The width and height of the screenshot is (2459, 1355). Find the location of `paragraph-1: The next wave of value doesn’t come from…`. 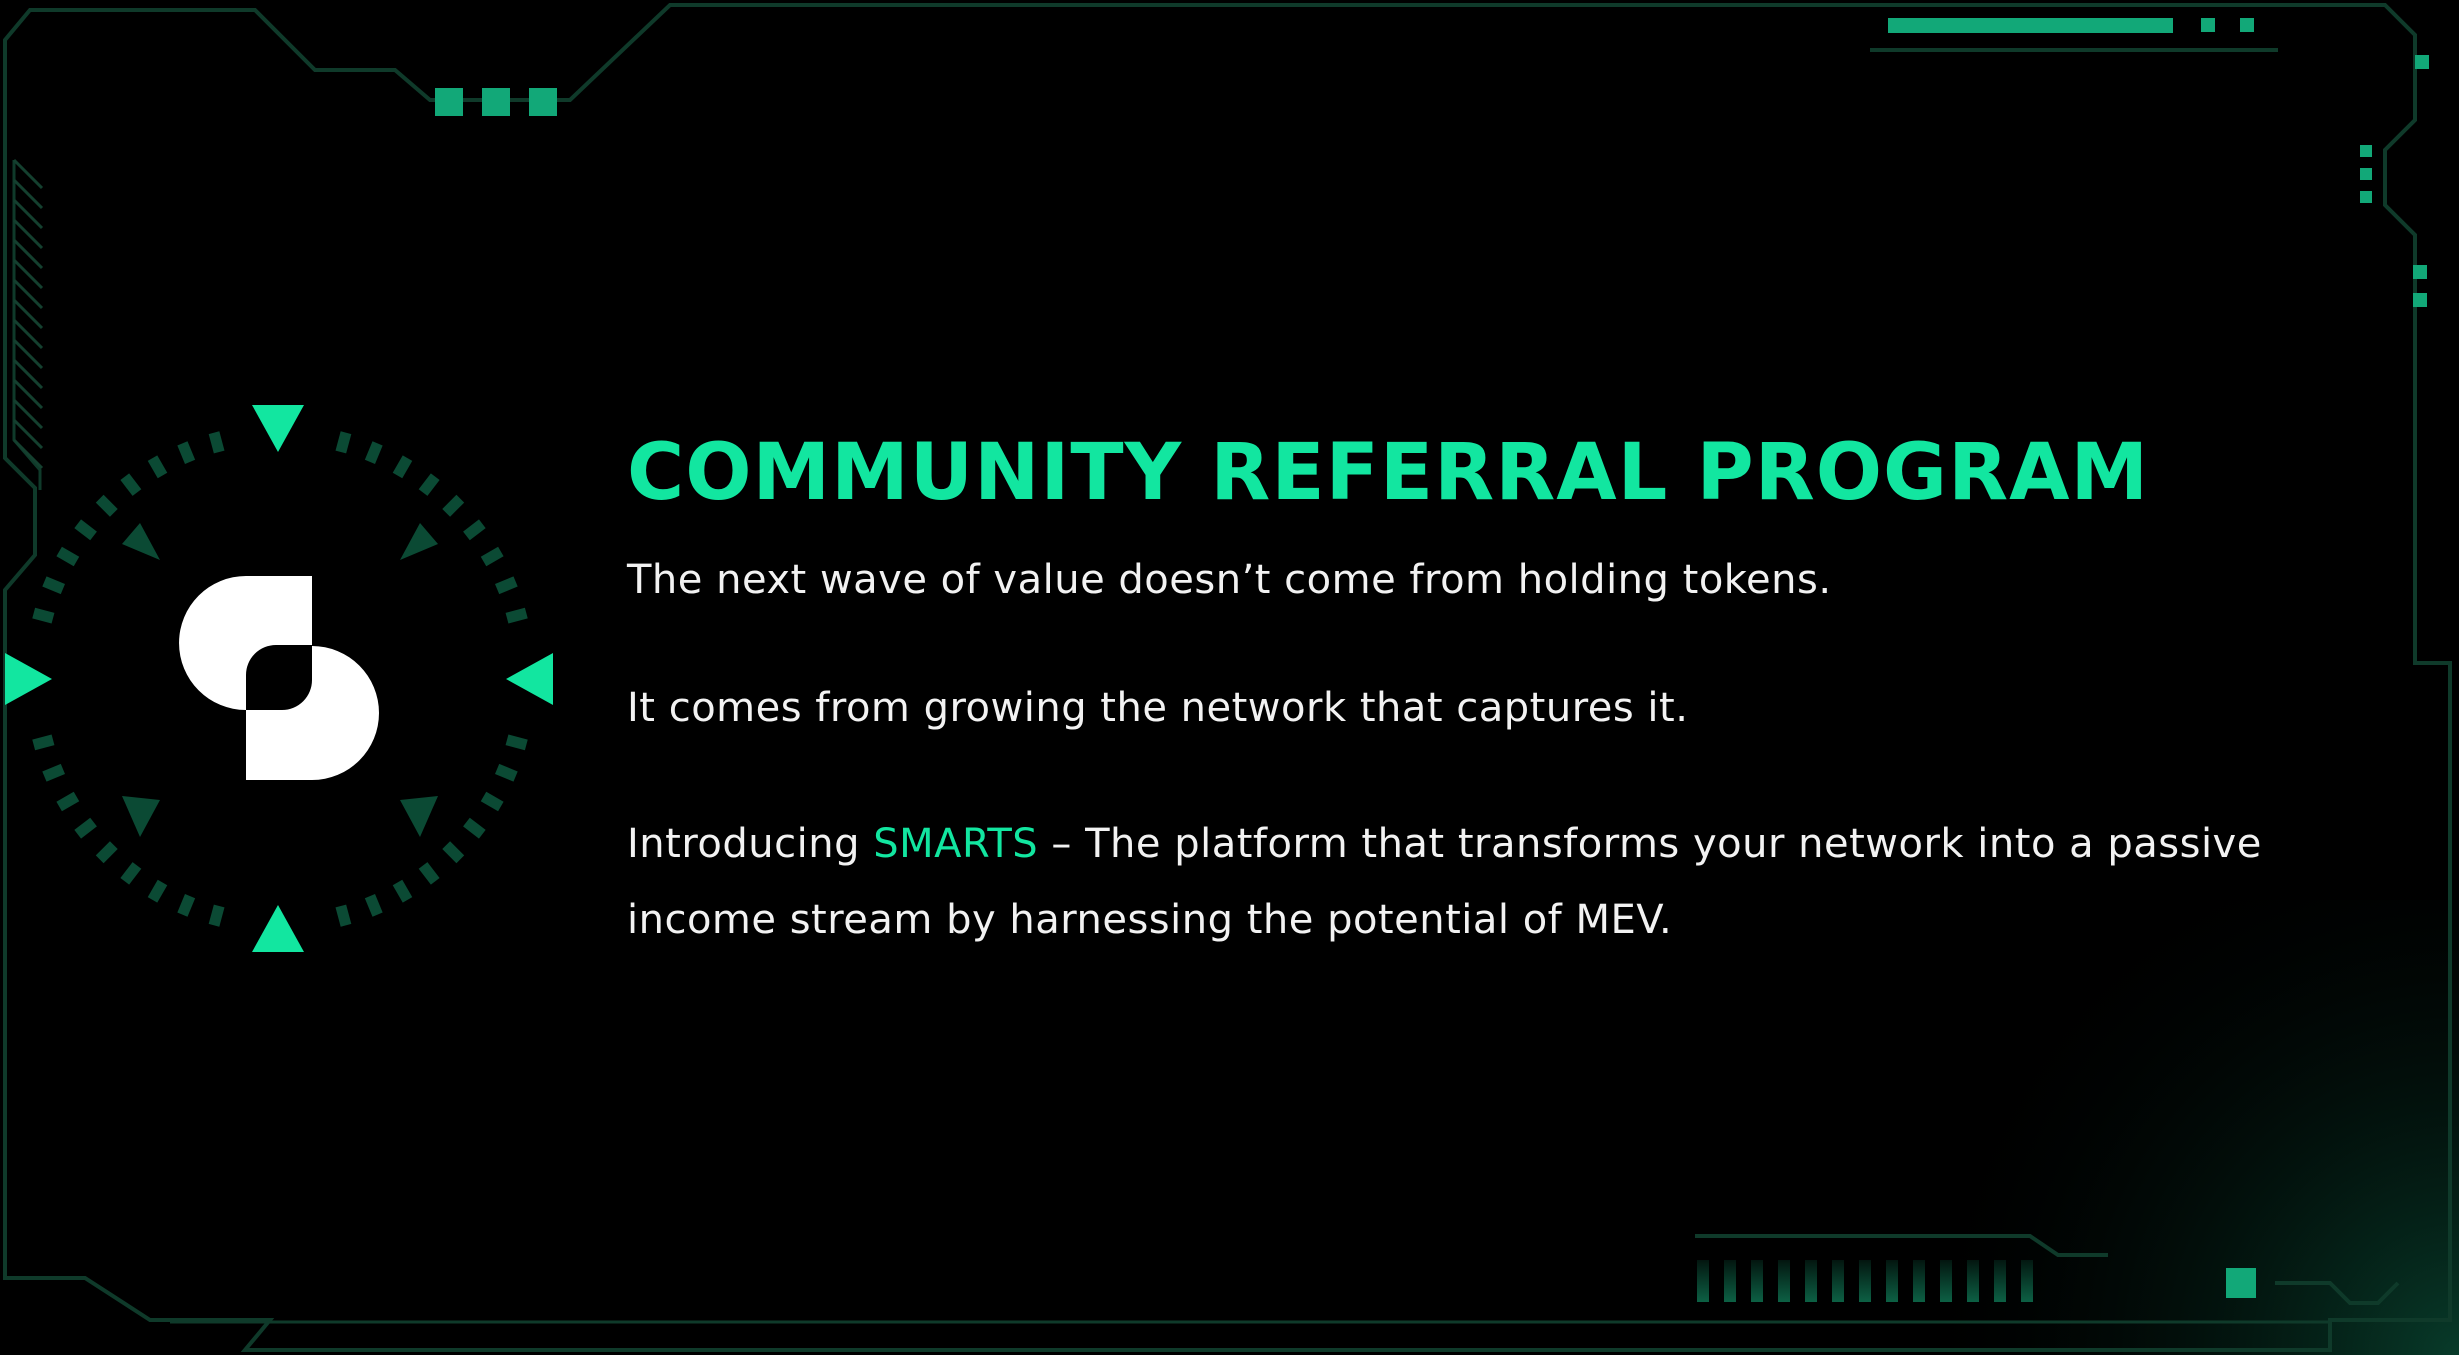

paragraph-1: The next wave of value doesn’t come from… is located at coordinates (1229, 580).